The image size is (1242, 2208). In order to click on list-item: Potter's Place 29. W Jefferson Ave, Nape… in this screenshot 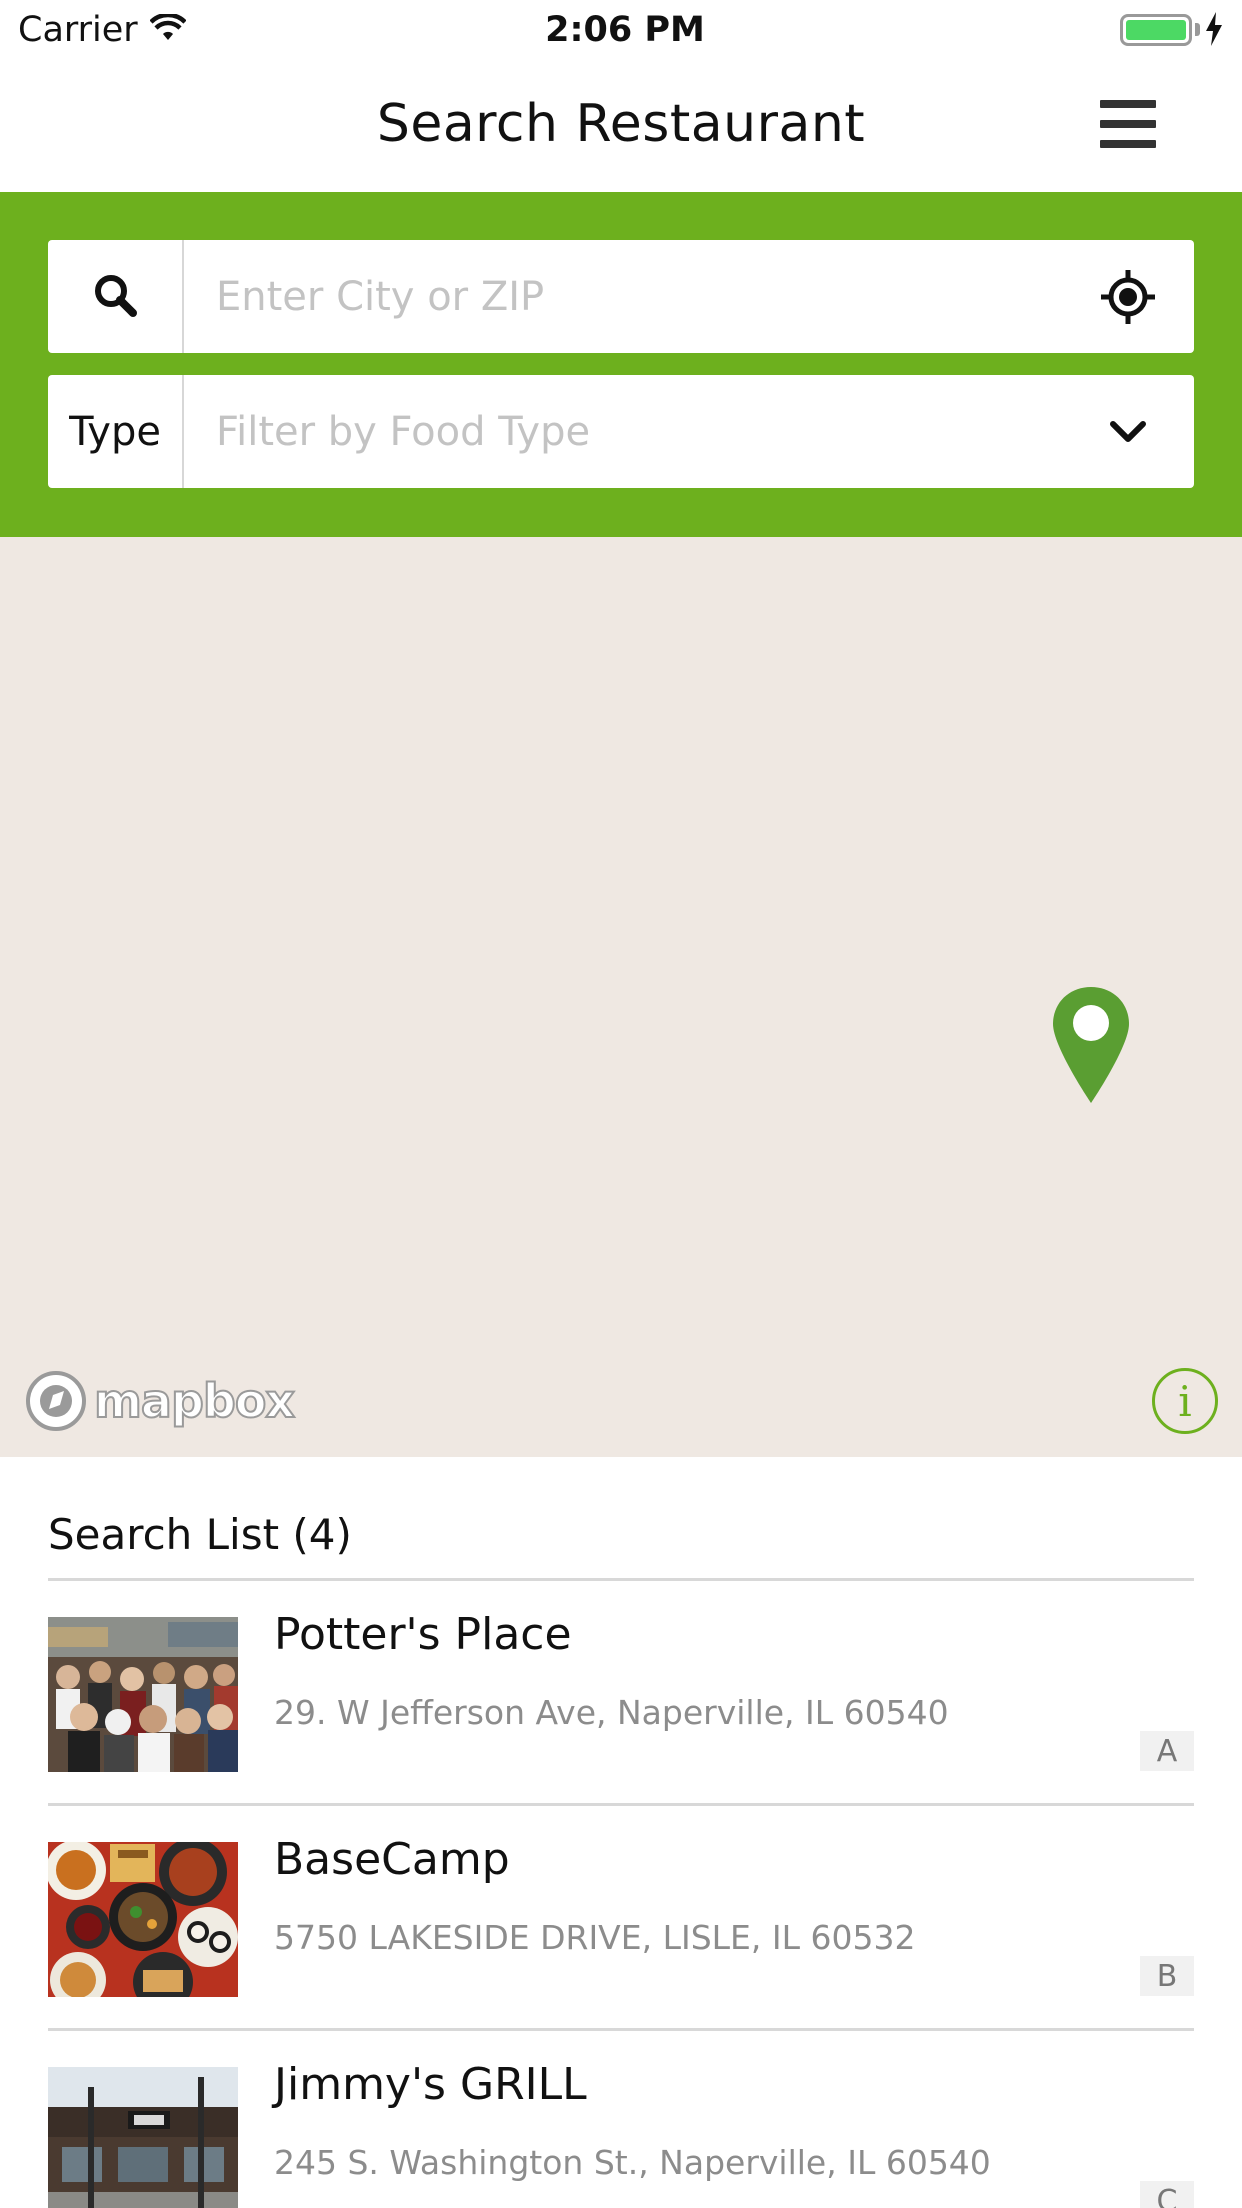, I will do `click(621, 1693)`.